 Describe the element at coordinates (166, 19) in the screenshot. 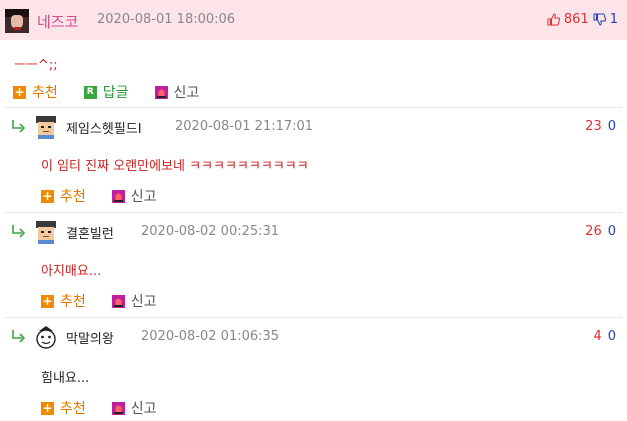

I see `comment-timestamp: 2020-08-01 18:00:06` at that location.